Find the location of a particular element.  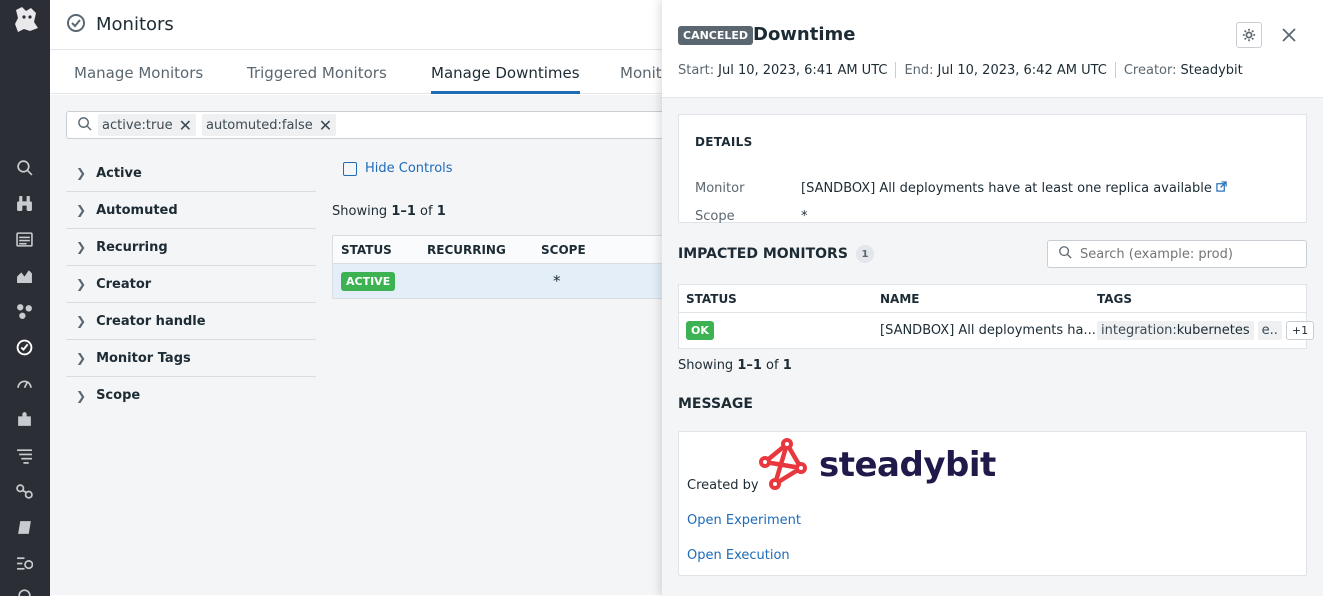

column-header-tags: TAGS is located at coordinates (1114, 298).